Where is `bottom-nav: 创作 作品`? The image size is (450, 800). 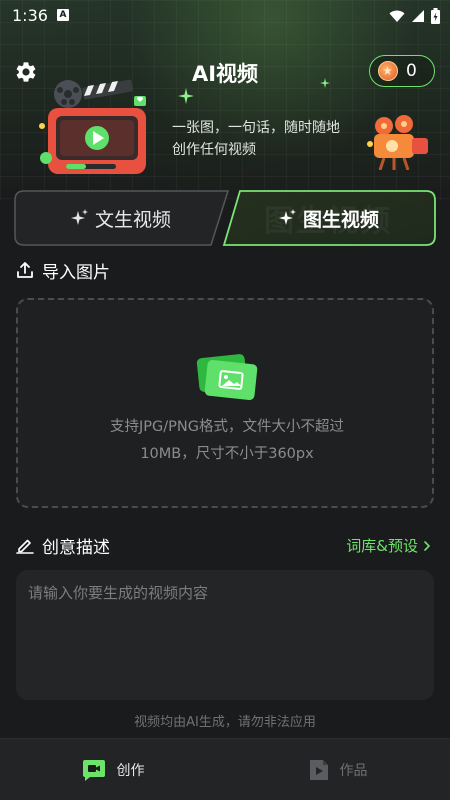 bottom-nav: 创作 作品 is located at coordinates (225, 769).